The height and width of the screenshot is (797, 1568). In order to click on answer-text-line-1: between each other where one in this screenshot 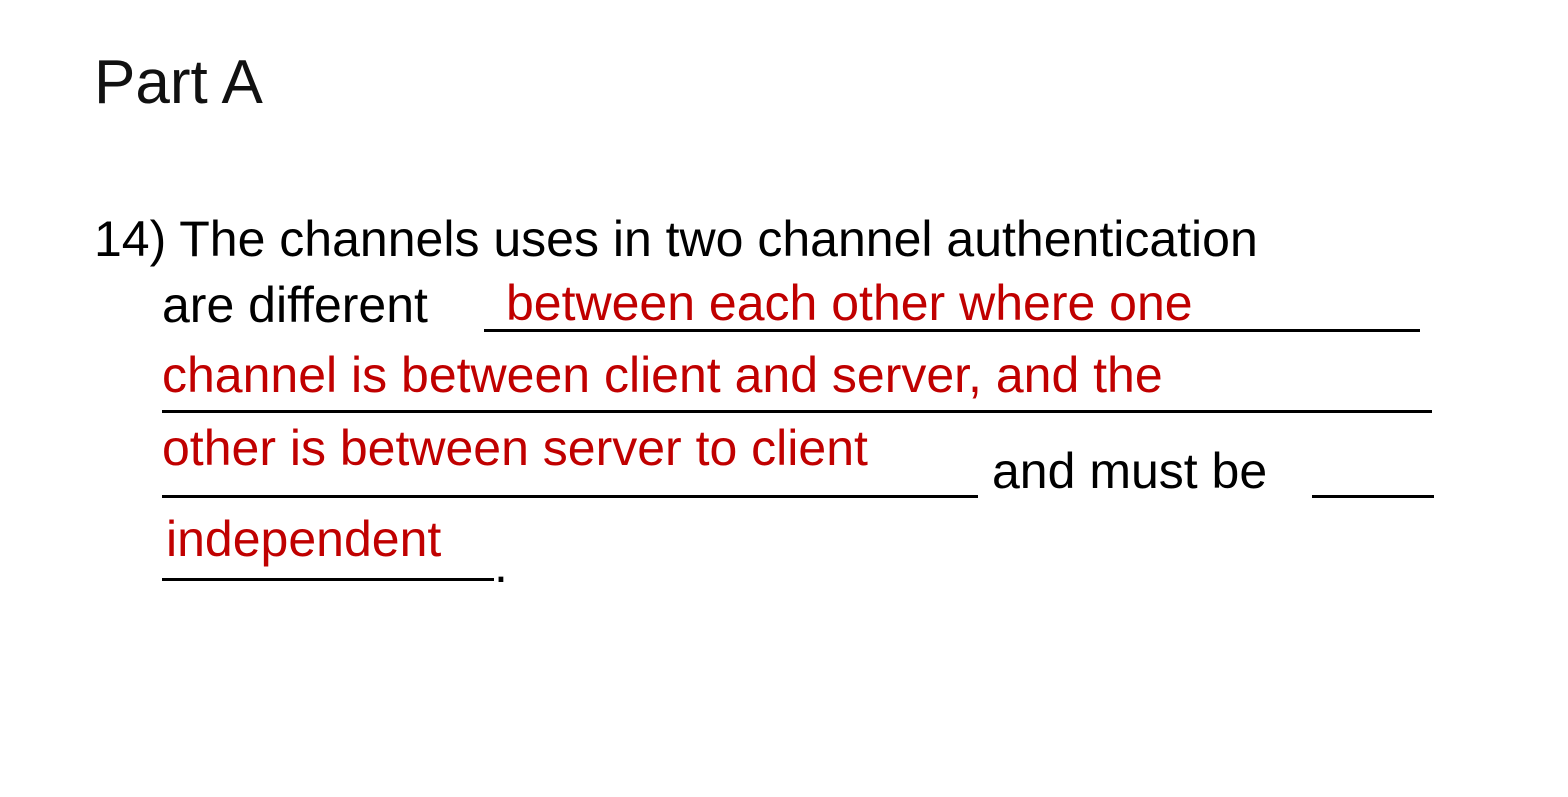, I will do `click(849, 303)`.